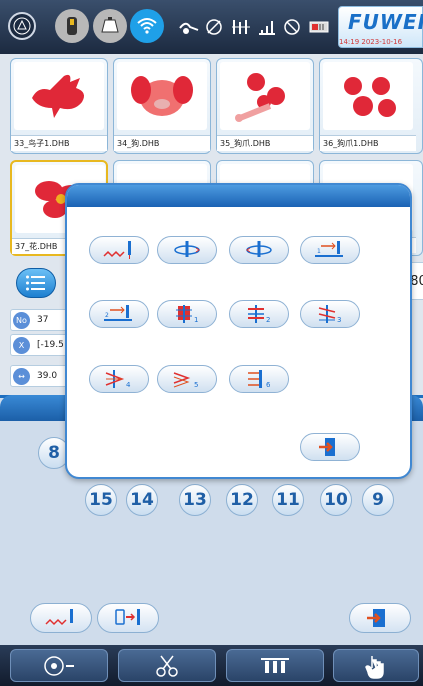 This screenshot has height=686, width=423. What do you see at coordinates (259, 314) in the screenshot?
I see `thread-mode-2-button: 2` at bounding box center [259, 314].